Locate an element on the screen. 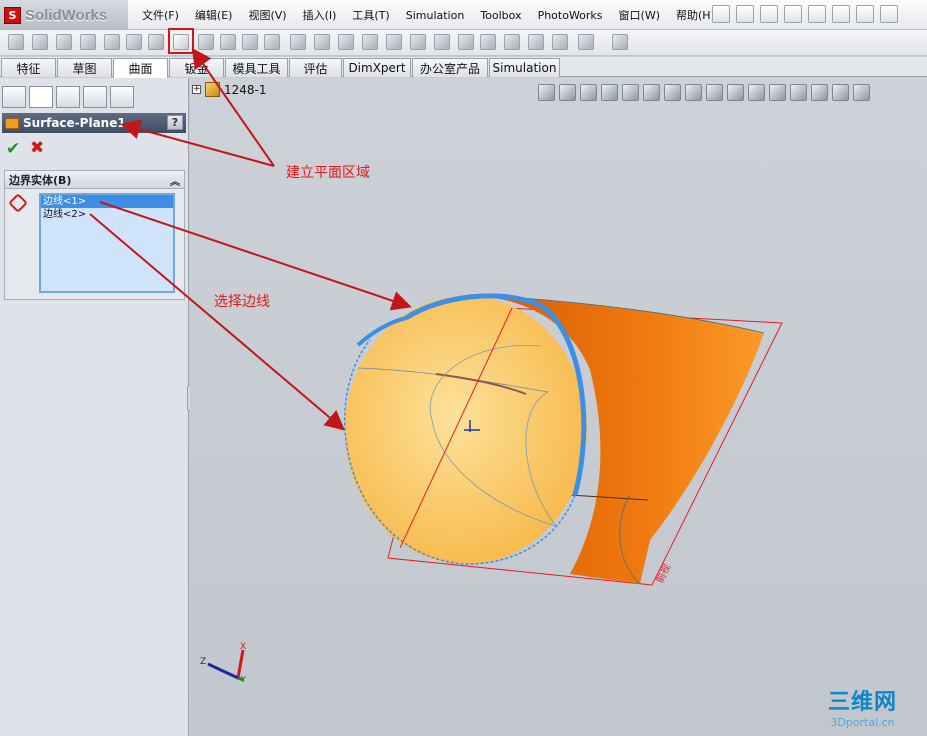 This screenshot has width=927, height=736. annotation-planar-region: 建立平面区域 is located at coordinates (328, 173).